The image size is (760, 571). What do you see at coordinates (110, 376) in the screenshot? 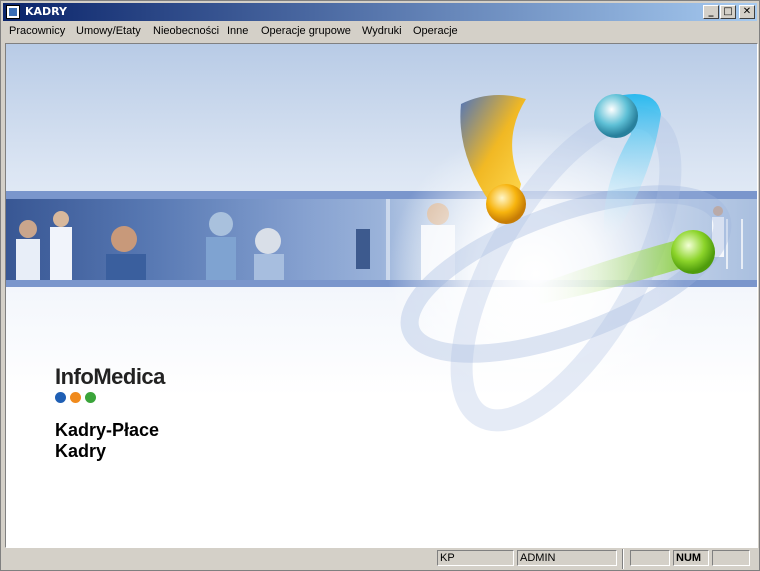
I see `logo-text: InfoMedica` at bounding box center [110, 376].